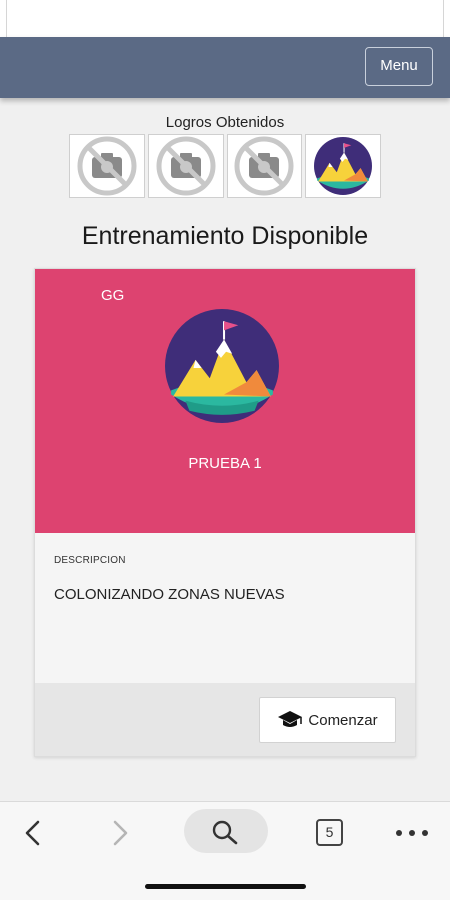  Describe the element at coordinates (113, 295) in the screenshot. I see `training-author: GG` at that location.